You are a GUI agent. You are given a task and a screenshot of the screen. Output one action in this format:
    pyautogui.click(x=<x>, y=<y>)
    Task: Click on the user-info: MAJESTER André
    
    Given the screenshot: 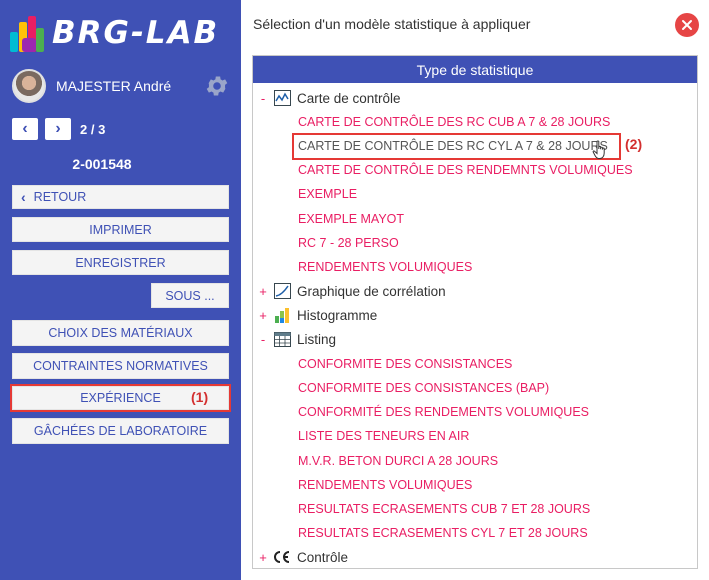 What is the action you would take?
    pyautogui.click(x=121, y=86)
    